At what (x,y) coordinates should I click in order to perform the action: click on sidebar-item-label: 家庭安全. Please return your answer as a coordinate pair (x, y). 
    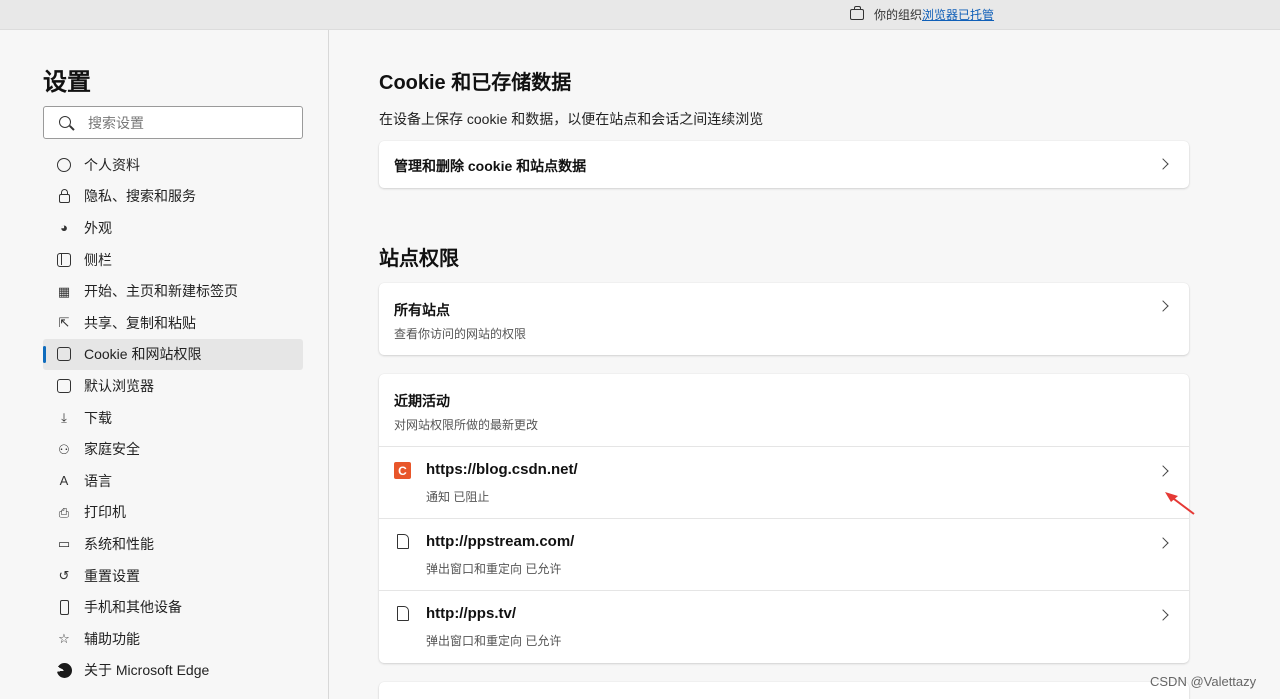
    Looking at the image, I should click on (112, 449).